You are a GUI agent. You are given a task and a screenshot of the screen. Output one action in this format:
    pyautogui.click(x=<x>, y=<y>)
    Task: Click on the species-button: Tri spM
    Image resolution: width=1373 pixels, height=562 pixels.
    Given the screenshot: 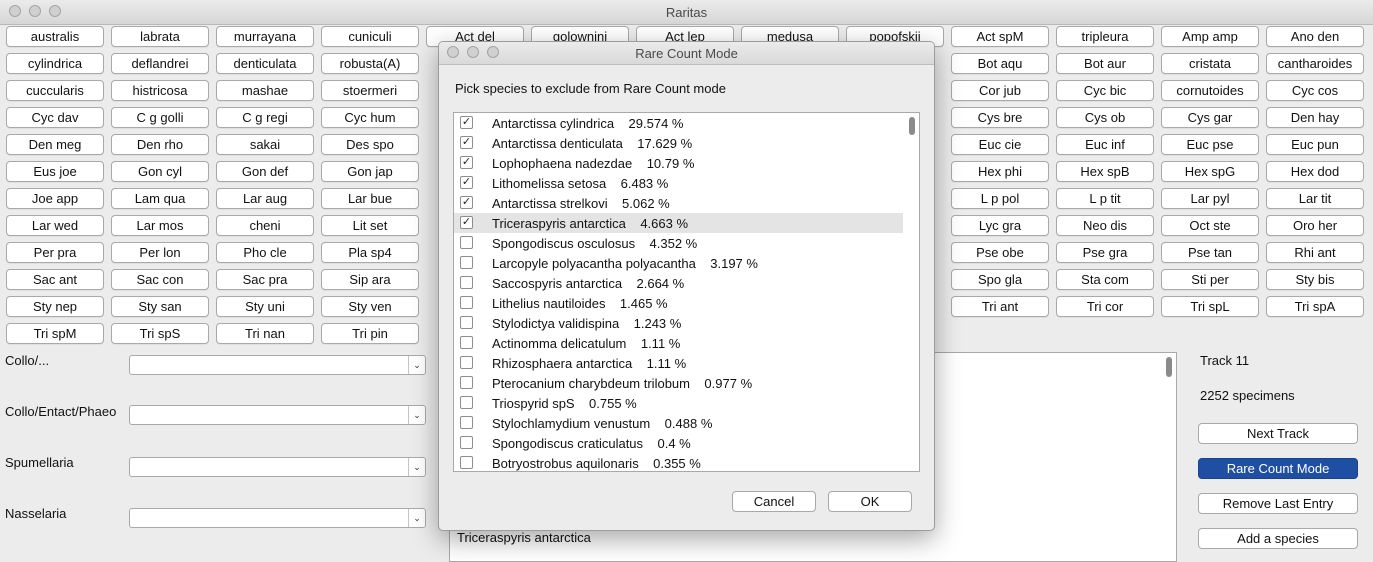 What is the action you would take?
    pyautogui.click(x=55, y=333)
    